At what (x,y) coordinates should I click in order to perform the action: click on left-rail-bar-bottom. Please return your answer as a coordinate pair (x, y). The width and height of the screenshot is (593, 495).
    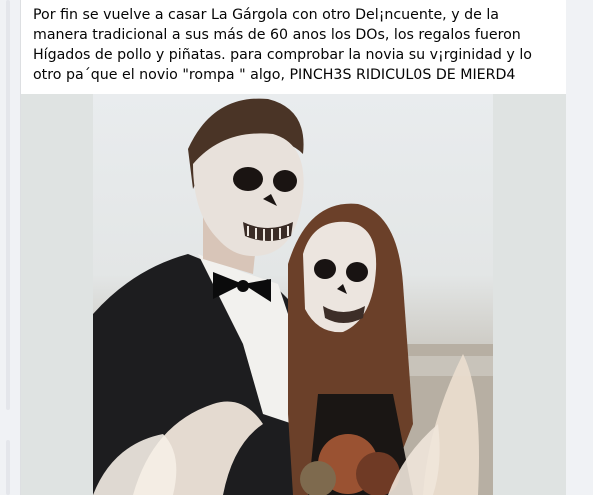
    Looking at the image, I should click on (8, 467).